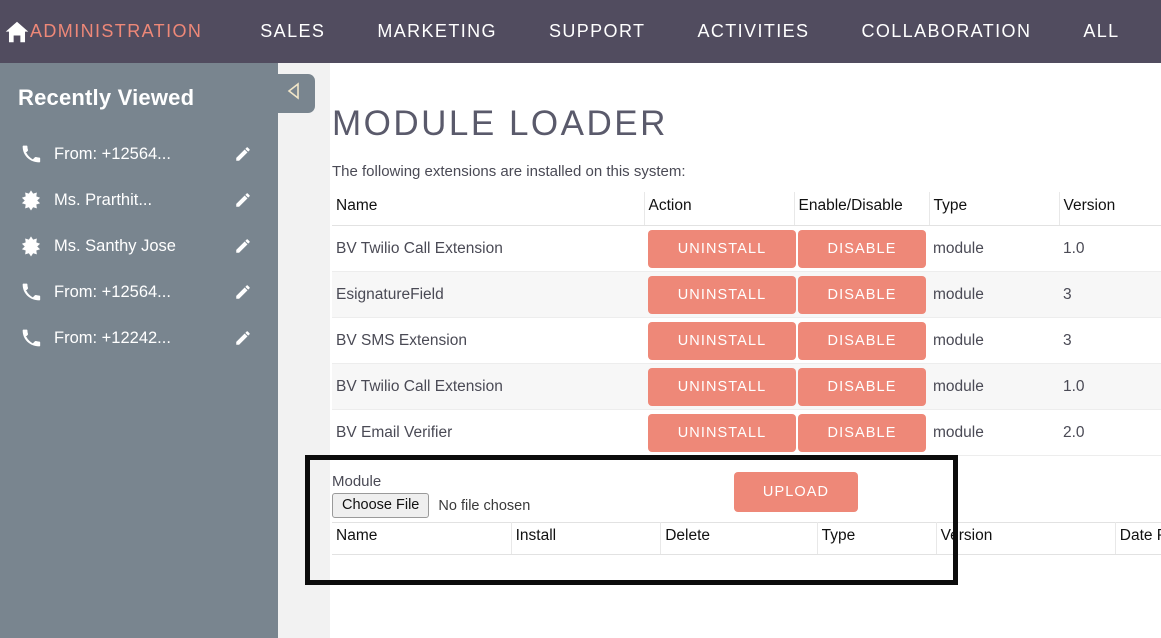 The image size is (1161, 638). I want to click on home-icon, so click(17, 32).